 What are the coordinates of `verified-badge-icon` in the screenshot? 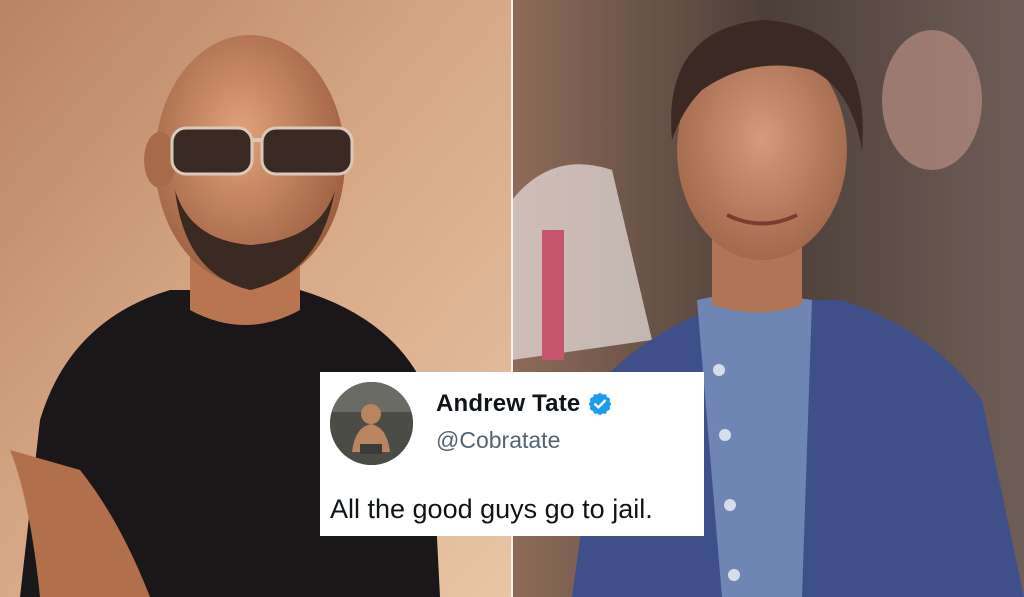 It's located at (600, 404).